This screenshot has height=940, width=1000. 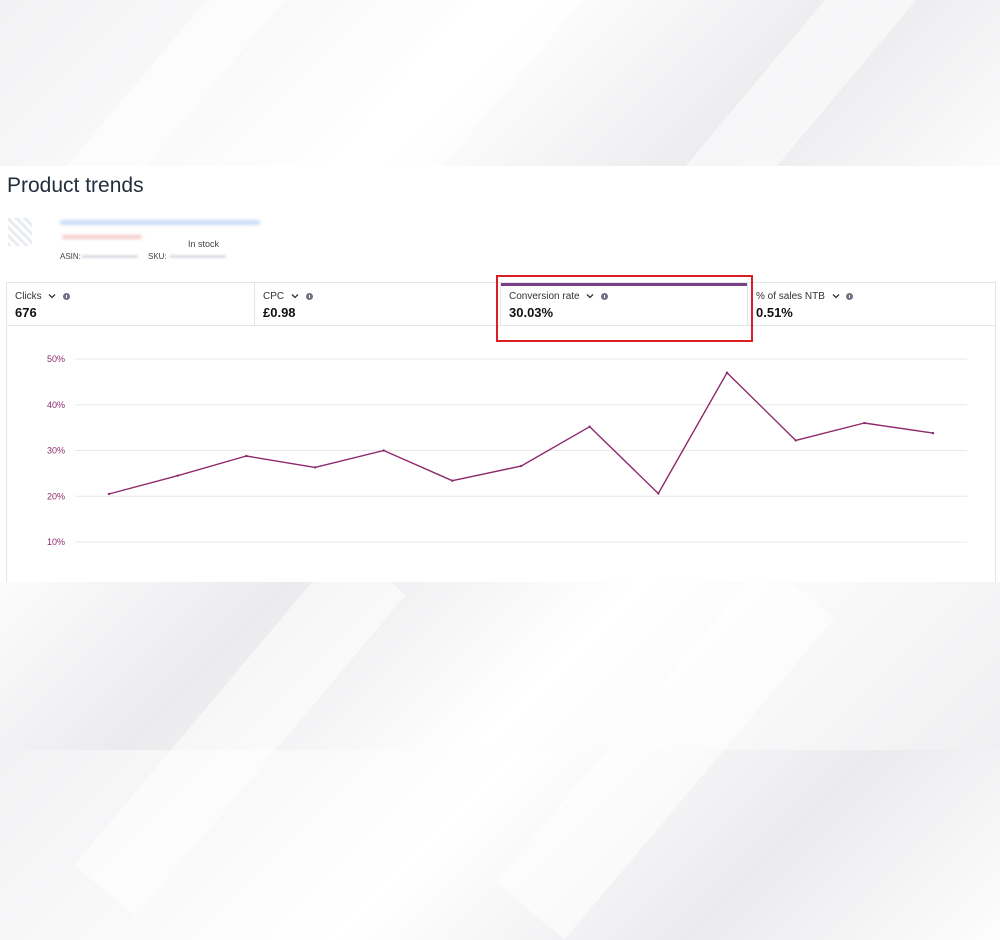 What do you see at coordinates (624, 304) in the screenshot?
I see `metric-tile-conversion-rate: Conversion rate 30.03%` at bounding box center [624, 304].